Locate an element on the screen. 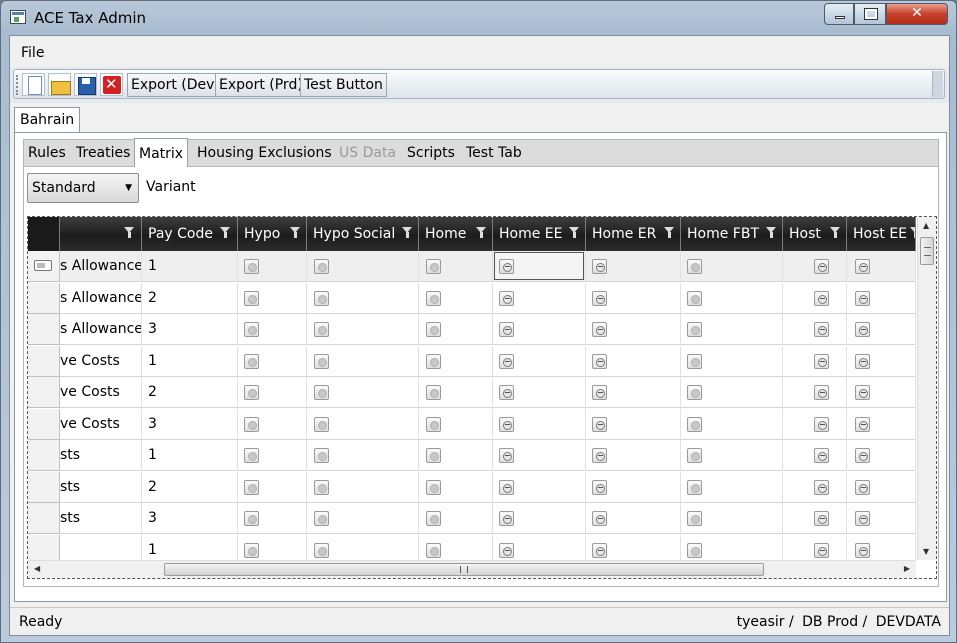 Image resolution: width=957 pixels, height=643 pixels. tab-scripts: Scripts is located at coordinates (431, 153).